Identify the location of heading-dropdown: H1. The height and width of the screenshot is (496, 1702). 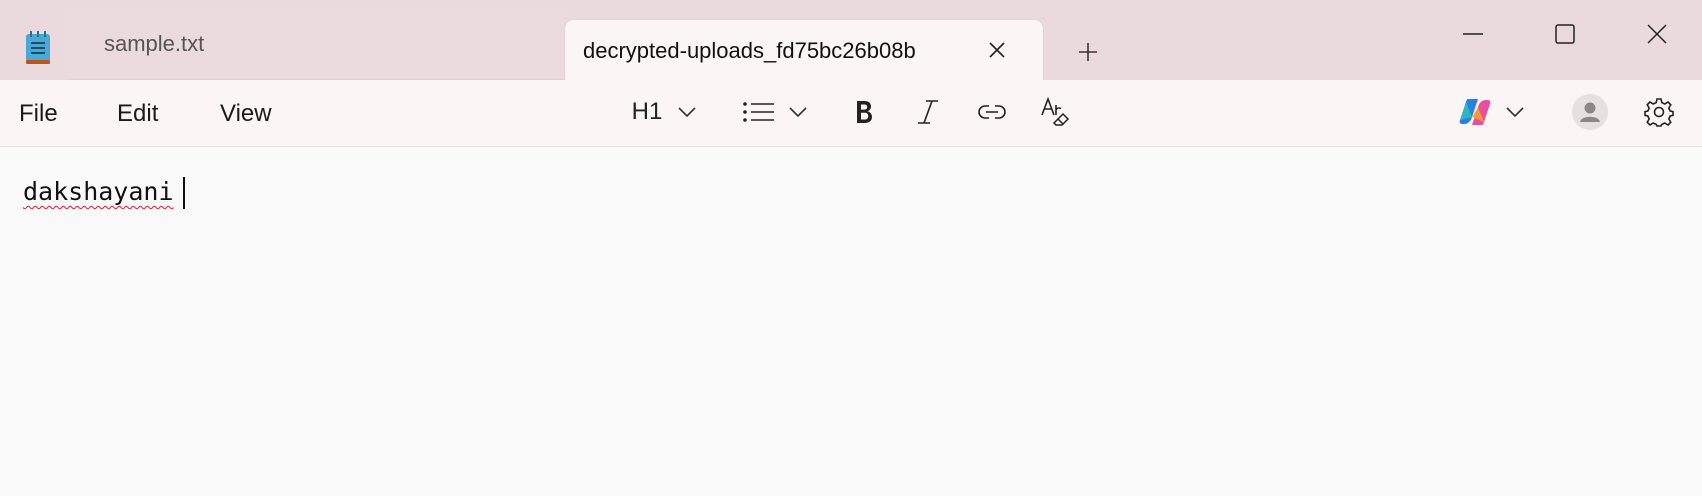
(664, 112).